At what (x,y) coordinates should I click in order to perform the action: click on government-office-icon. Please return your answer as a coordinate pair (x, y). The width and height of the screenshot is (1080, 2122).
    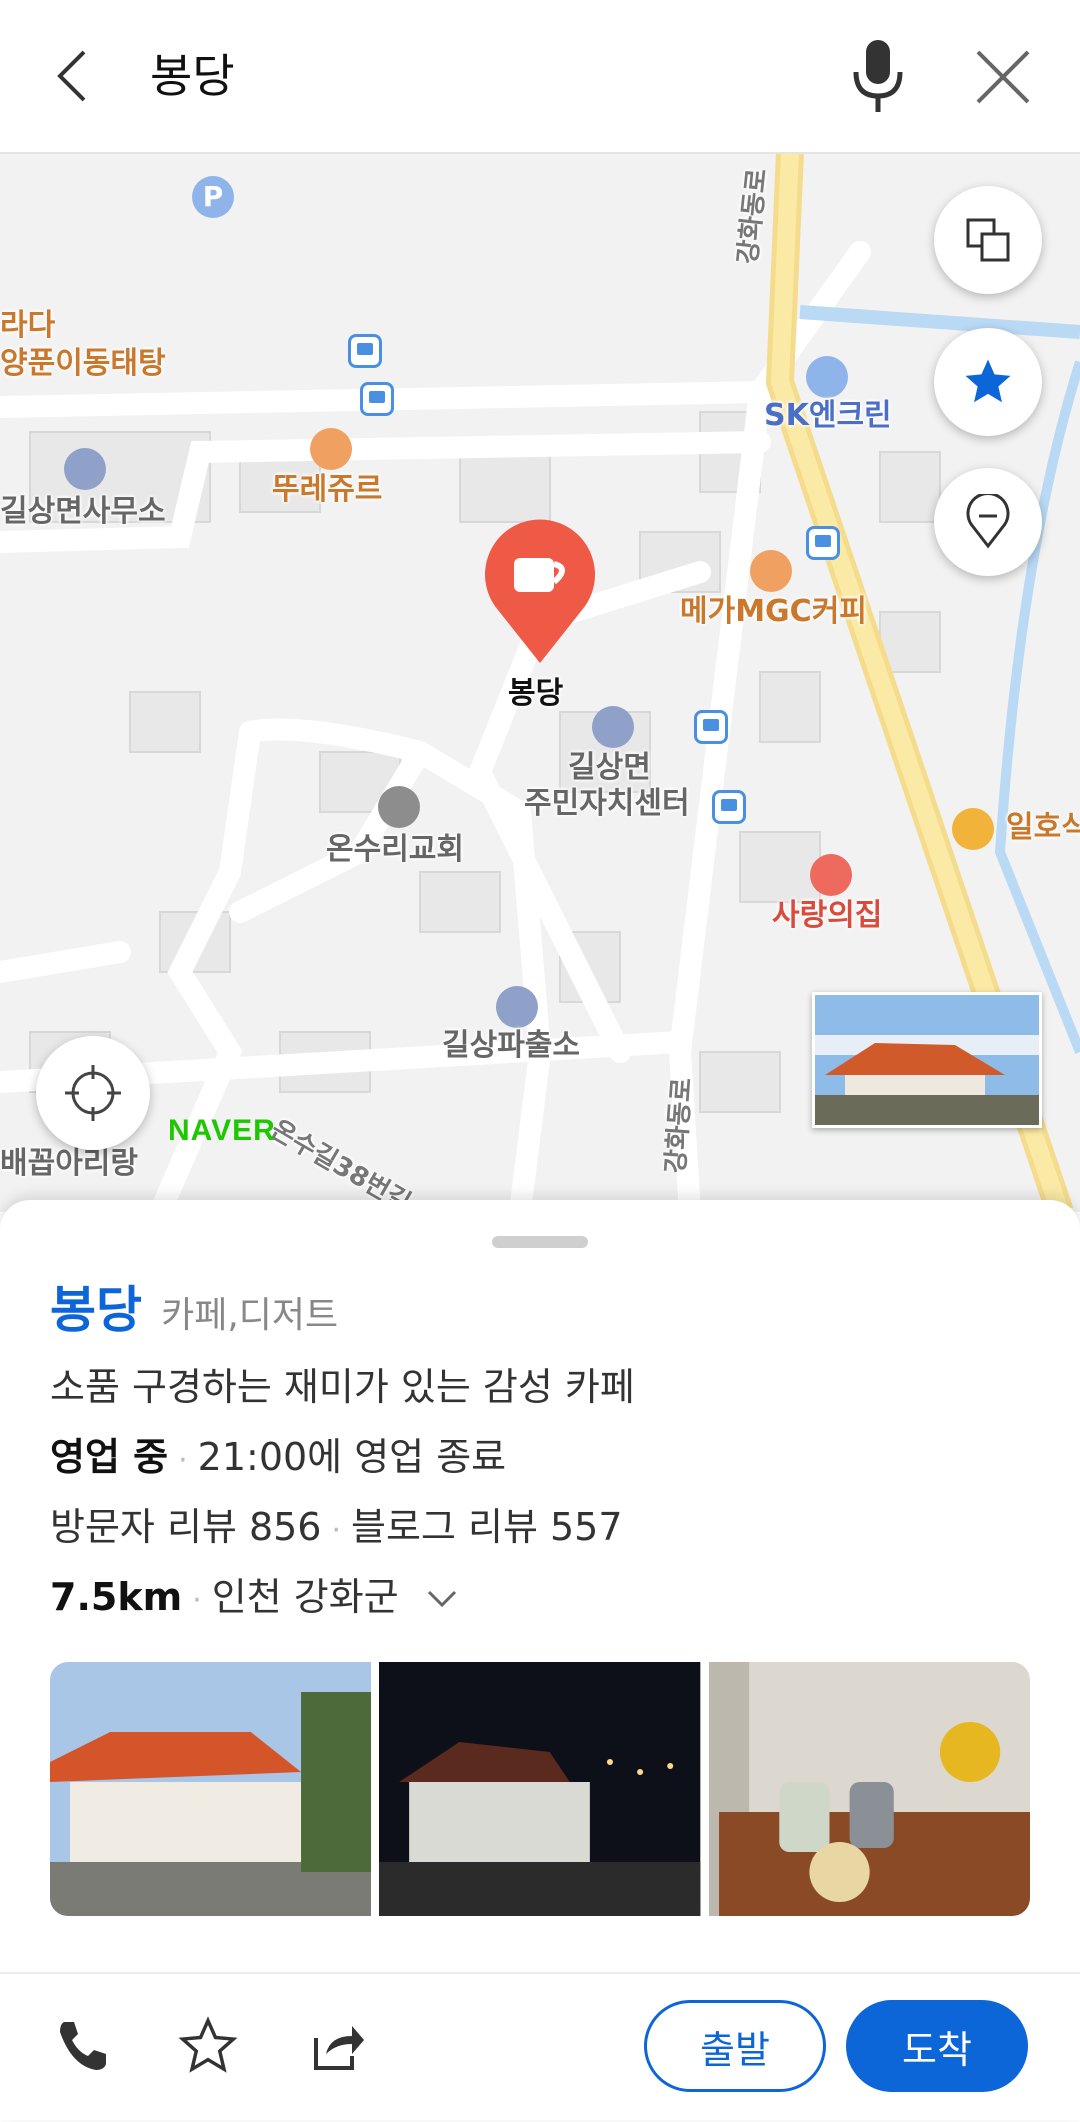
    Looking at the image, I should click on (85, 469).